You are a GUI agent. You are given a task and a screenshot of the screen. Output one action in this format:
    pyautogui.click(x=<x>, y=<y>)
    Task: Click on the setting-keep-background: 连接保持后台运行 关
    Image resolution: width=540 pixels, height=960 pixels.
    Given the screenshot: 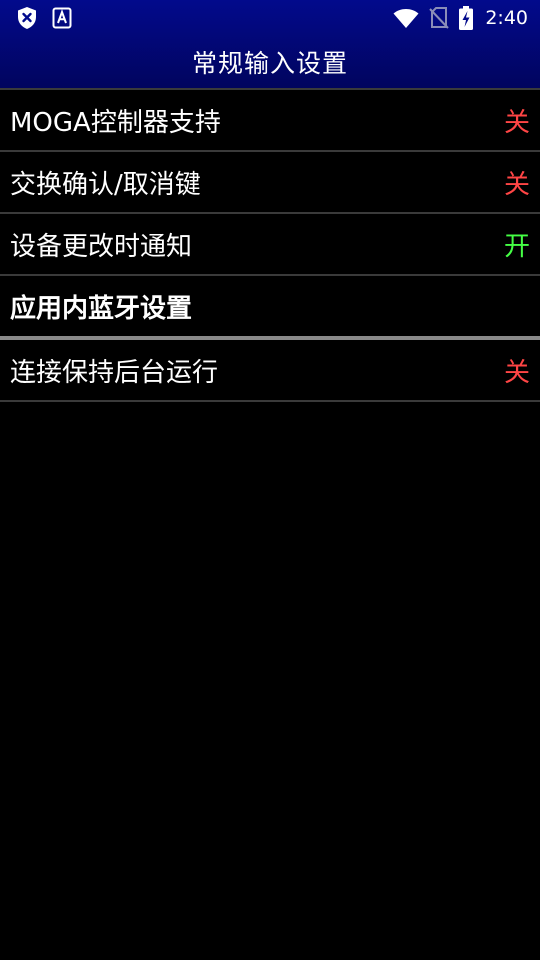 What is the action you would take?
    pyautogui.click(x=270, y=371)
    